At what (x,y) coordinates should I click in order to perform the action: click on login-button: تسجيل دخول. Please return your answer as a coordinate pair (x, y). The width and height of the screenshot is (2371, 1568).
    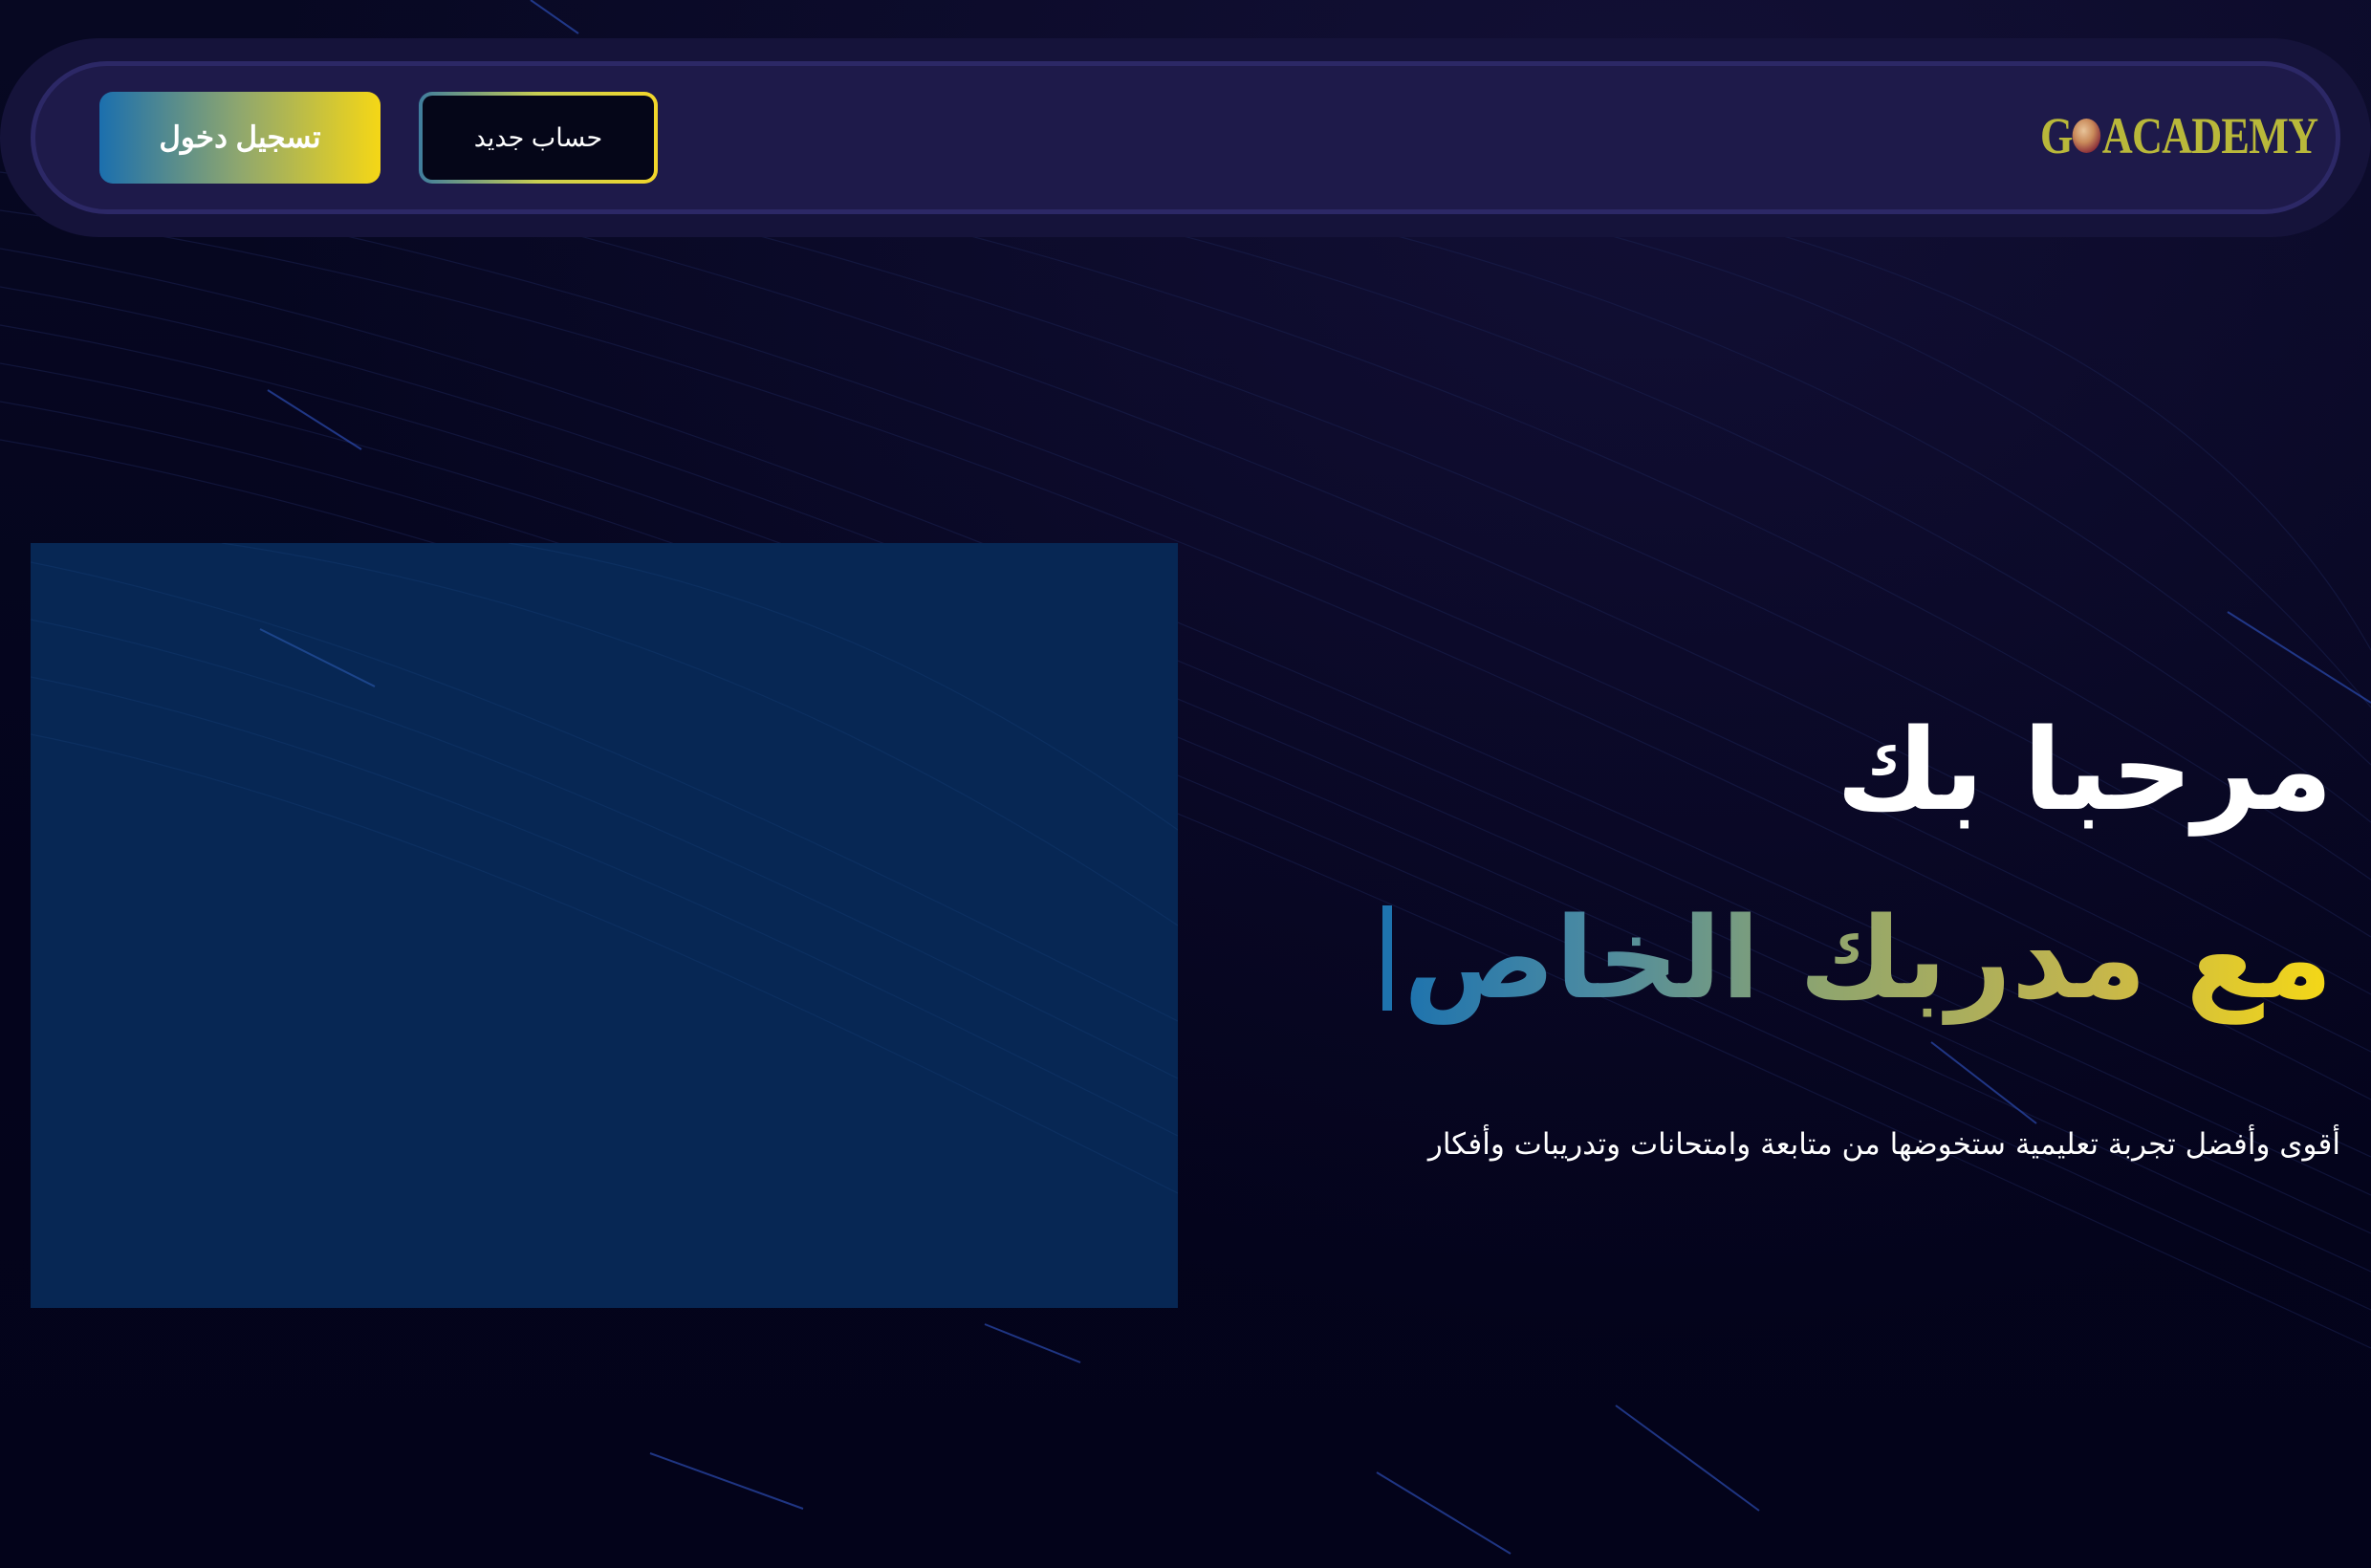
    Looking at the image, I should click on (240, 138).